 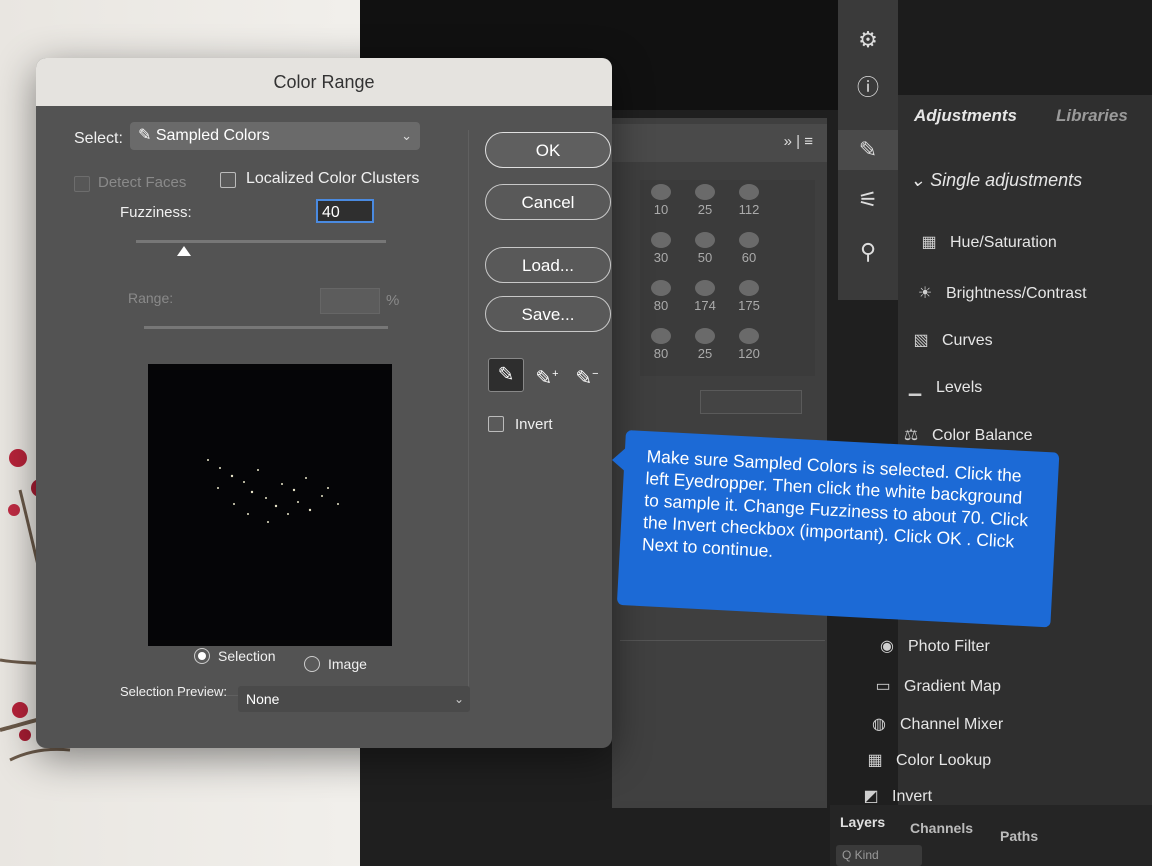 What do you see at coordinates (868, 88) in the screenshot?
I see `info-icon: ⓘ` at bounding box center [868, 88].